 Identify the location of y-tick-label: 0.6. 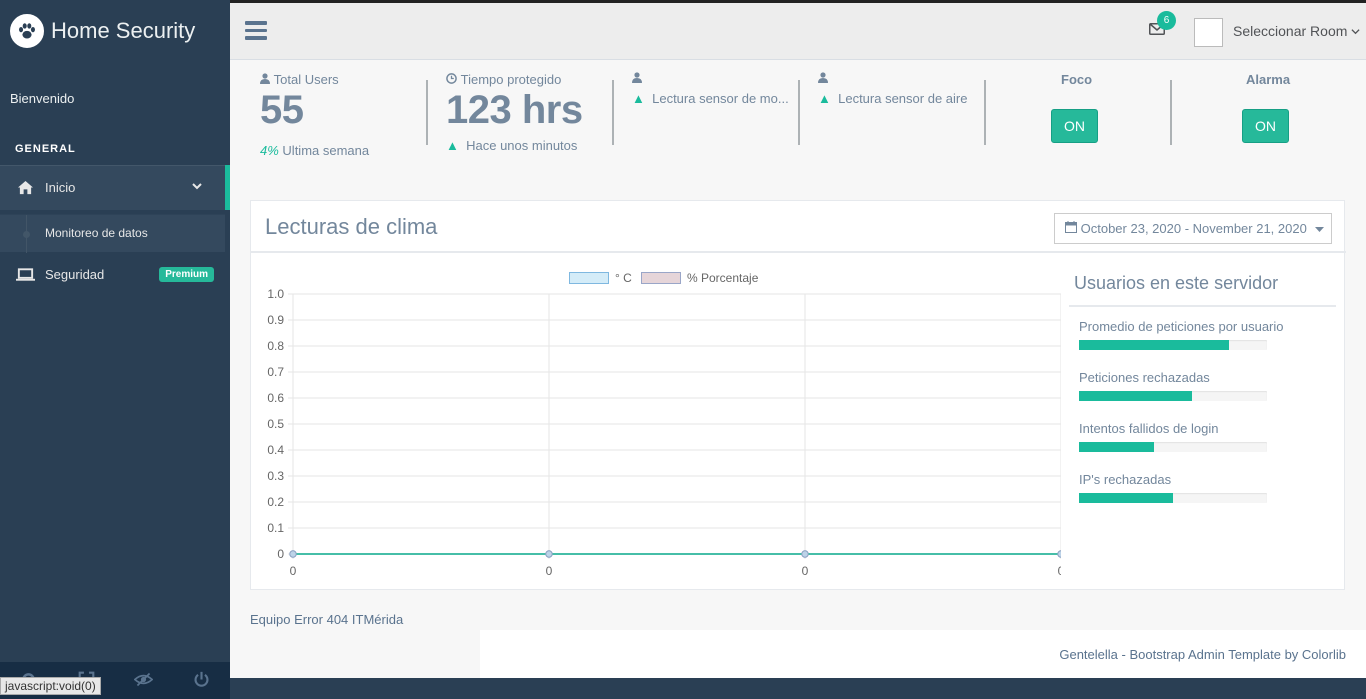
(275, 398).